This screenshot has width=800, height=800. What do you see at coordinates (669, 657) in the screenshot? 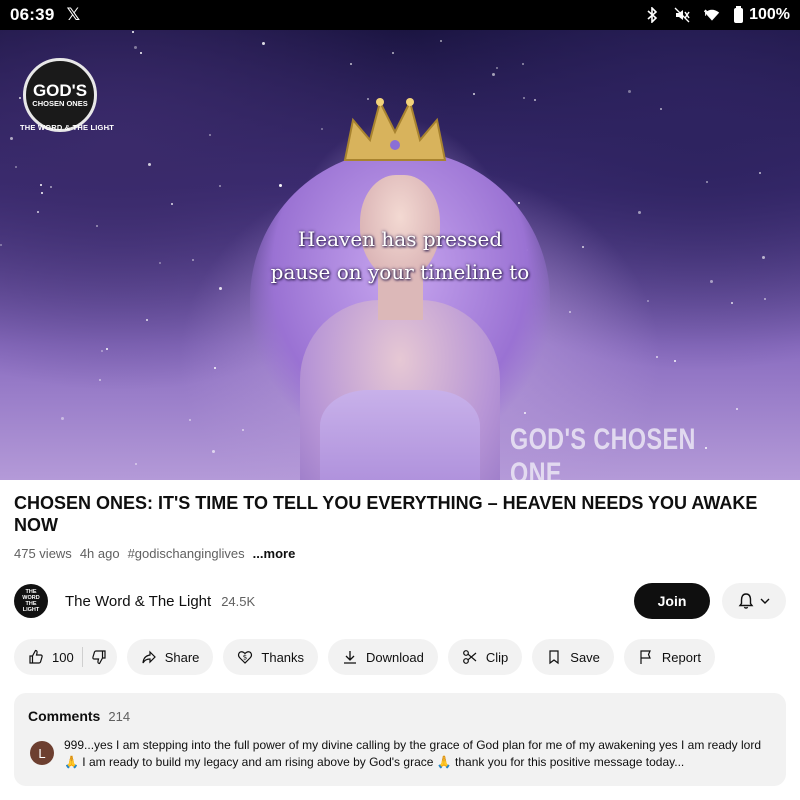
I see `report-button: Report` at bounding box center [669, 657].